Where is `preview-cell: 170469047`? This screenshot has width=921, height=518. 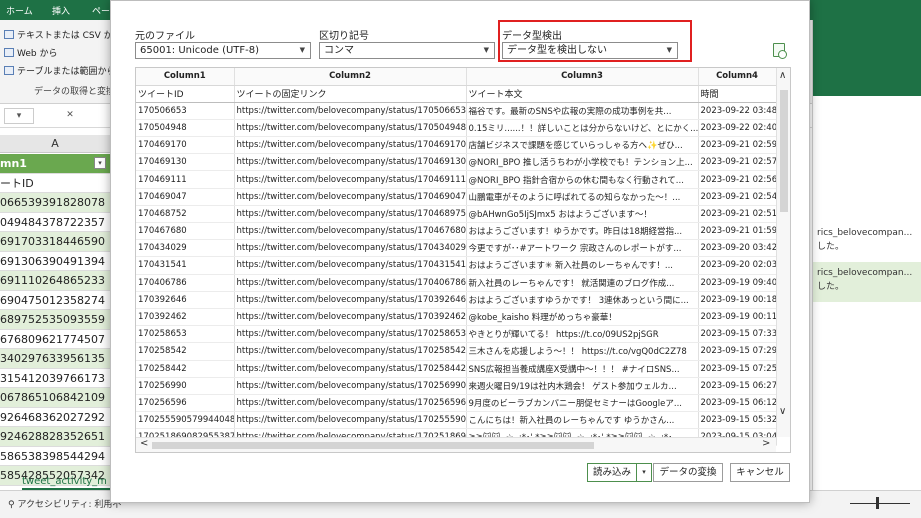
preview-cell: 170469047 is located at coordinates (185, 197).